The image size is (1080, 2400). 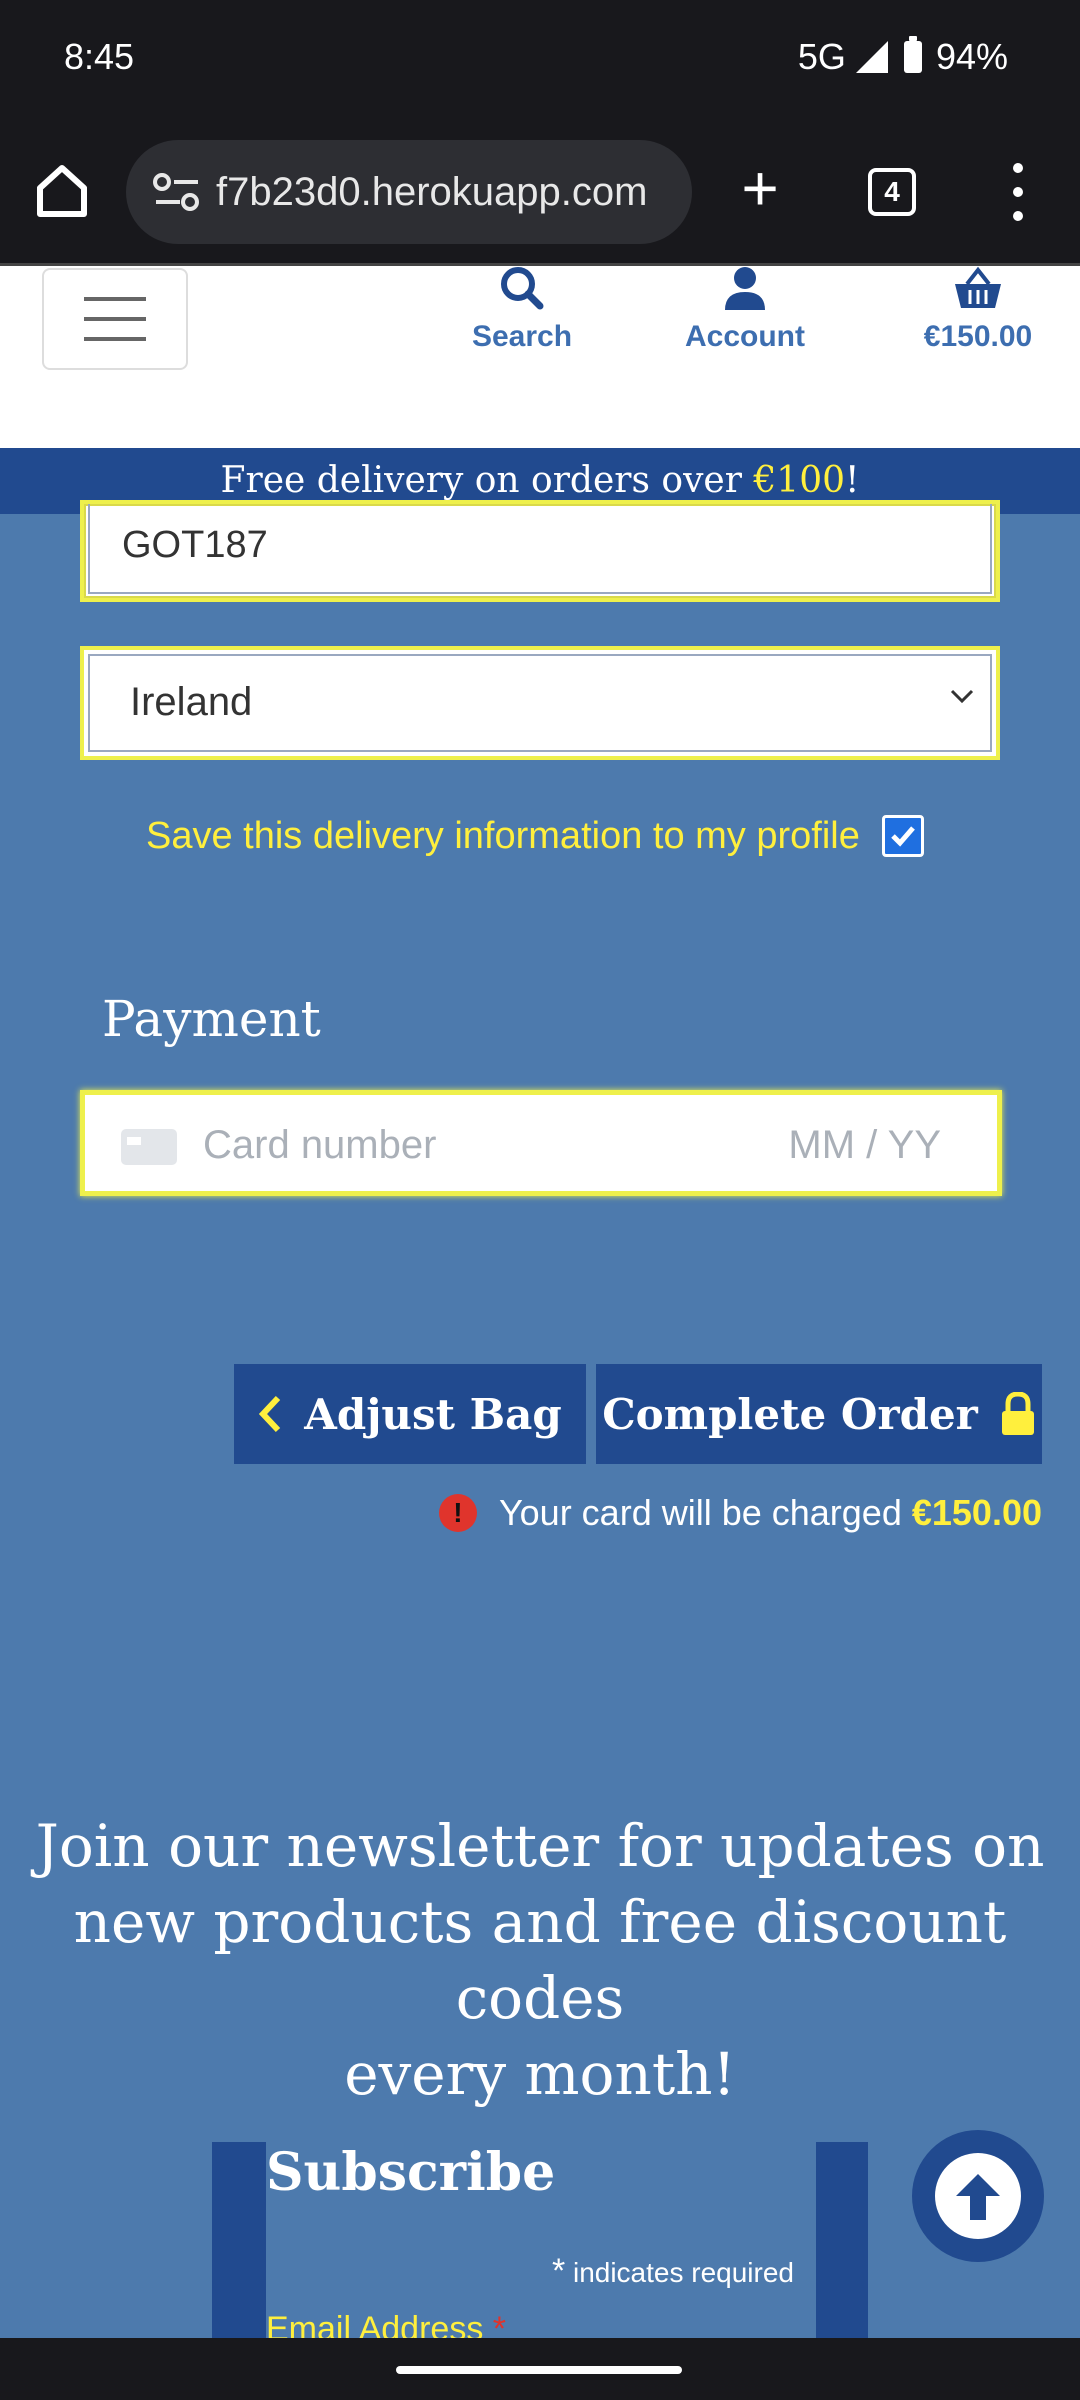 I want to click on battery-icon, so click(x=912, y=54).